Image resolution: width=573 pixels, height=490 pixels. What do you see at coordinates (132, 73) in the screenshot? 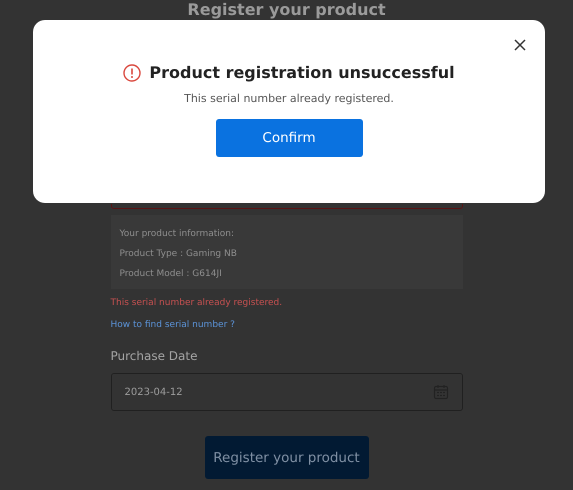
I see `warning-icon` at bounding box center [132, 73].